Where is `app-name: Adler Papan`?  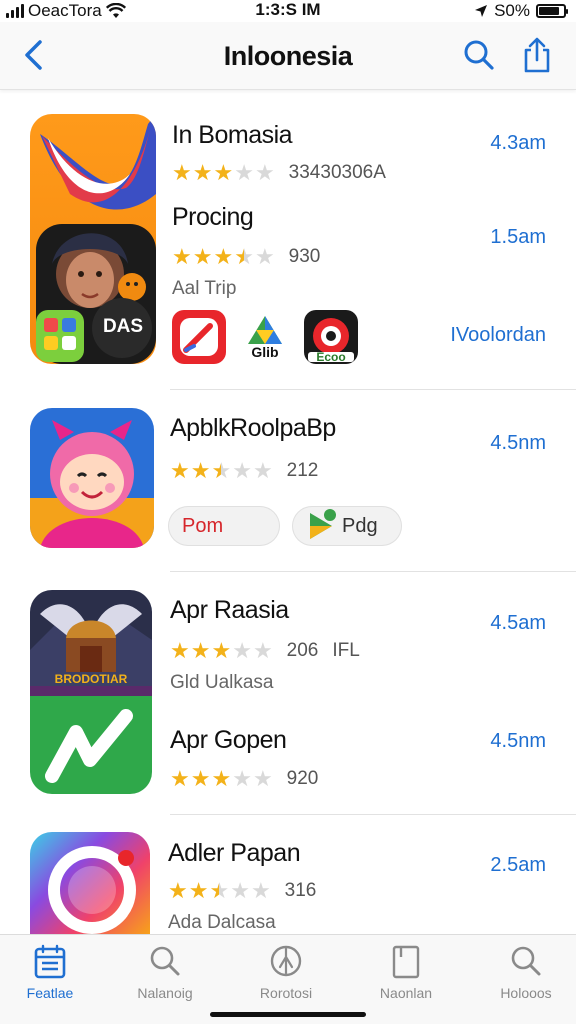
app-name: Adler Papan is located at coordinates (234, 853).